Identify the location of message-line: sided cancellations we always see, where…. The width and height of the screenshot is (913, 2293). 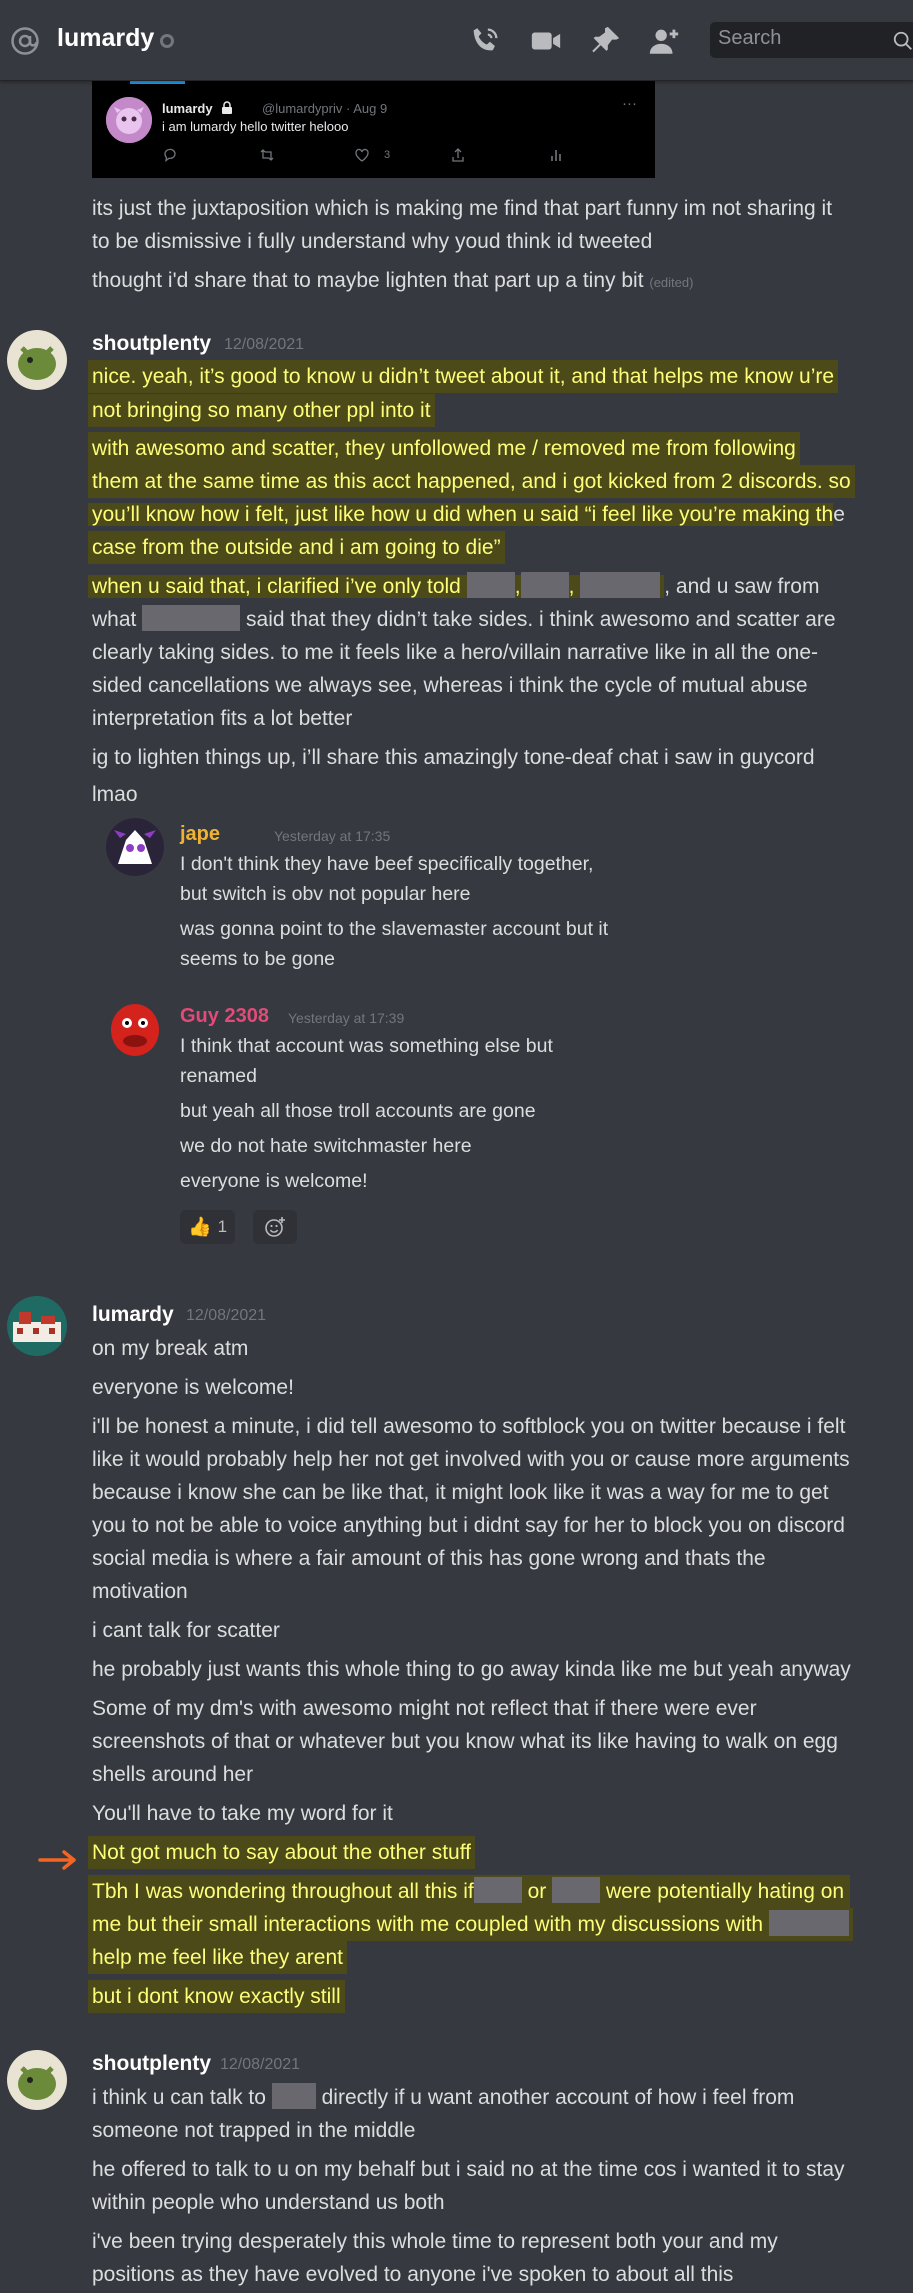
(450, 685).